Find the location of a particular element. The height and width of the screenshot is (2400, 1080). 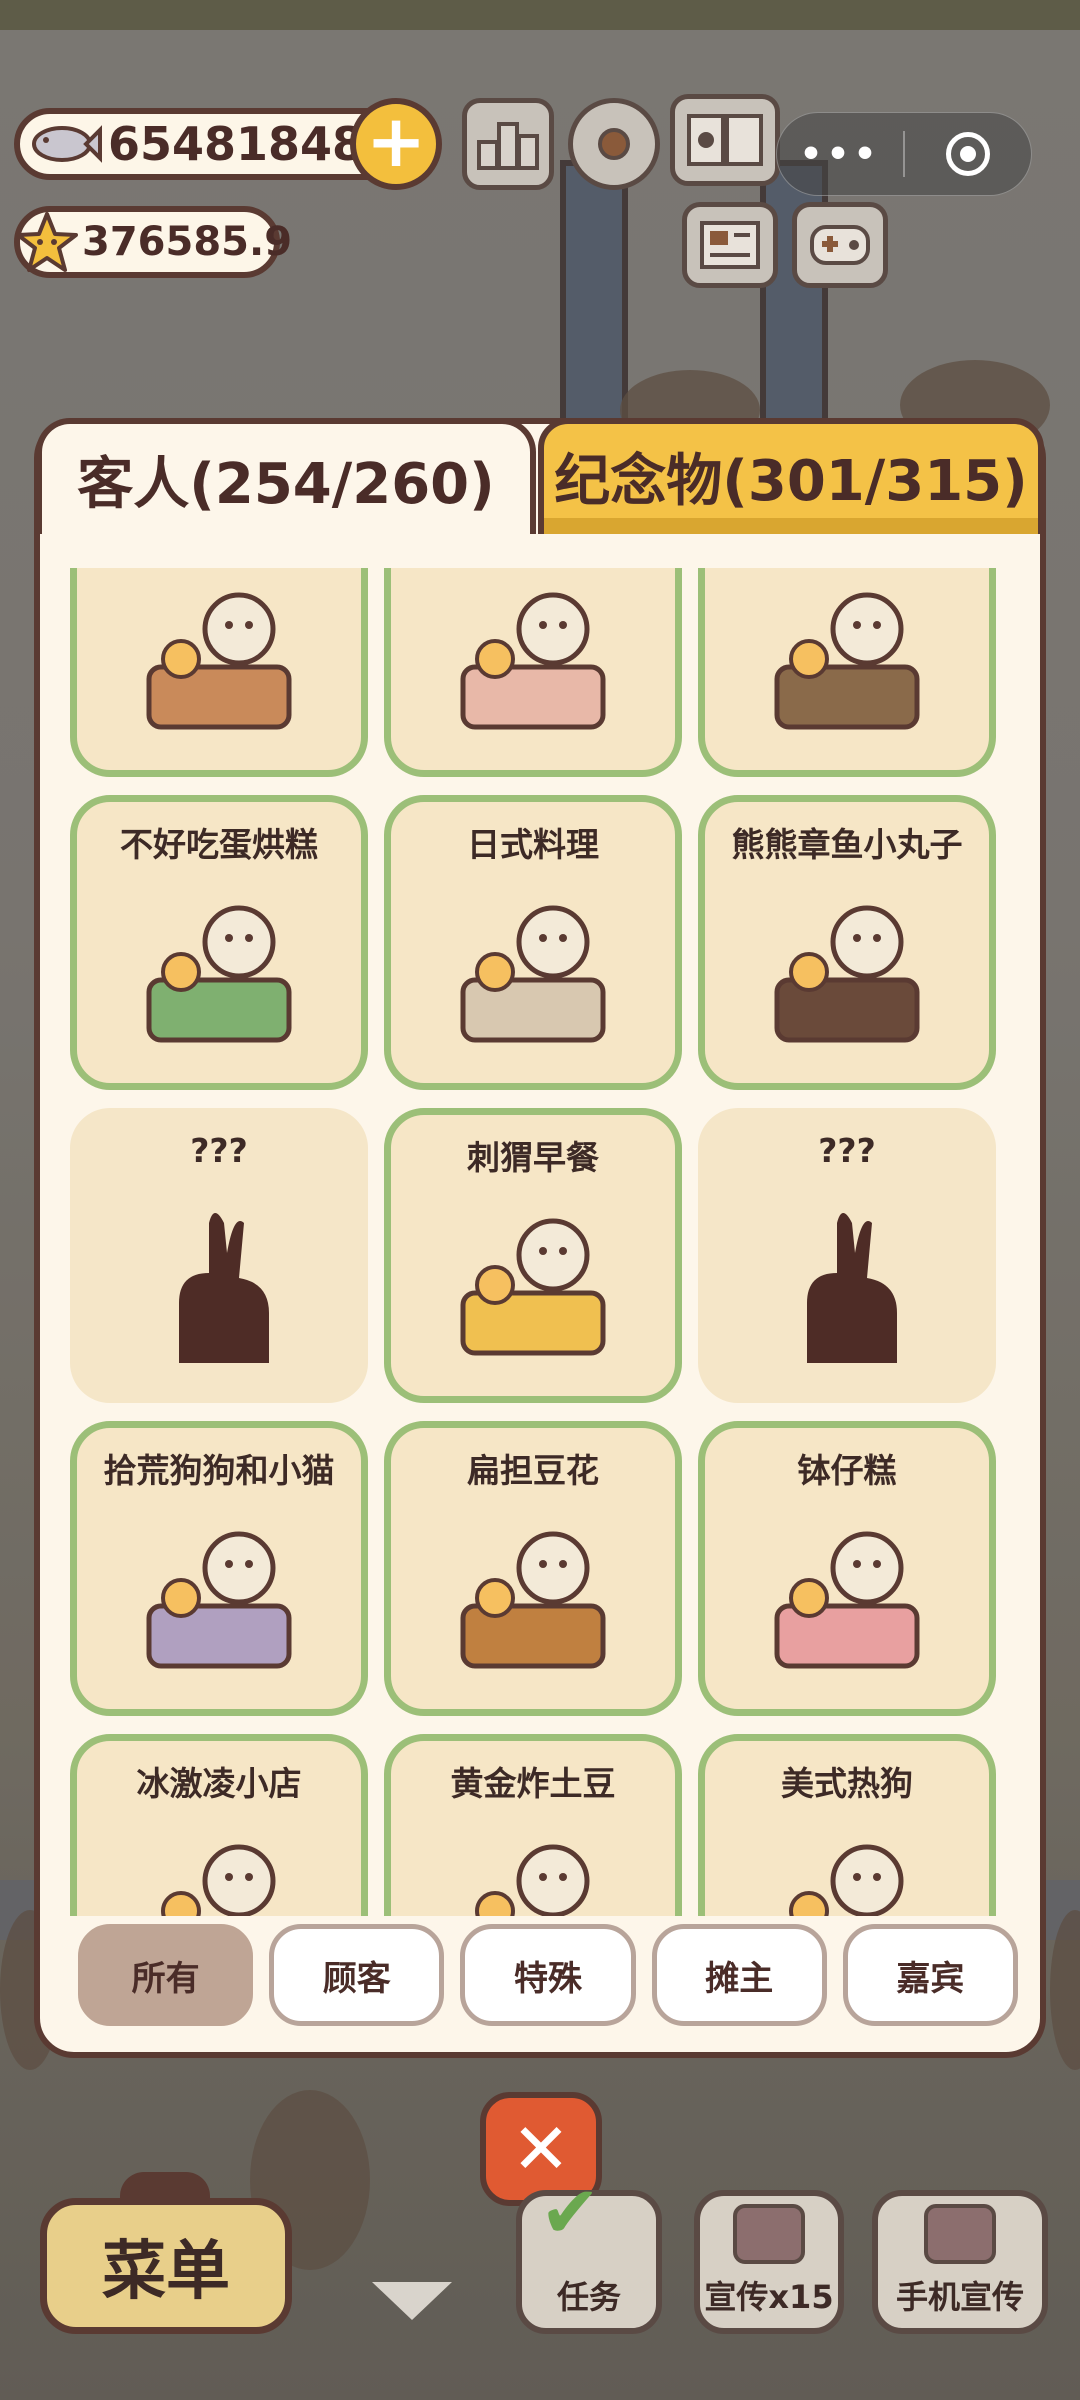

guest-card-name: 熊熊章鱼小丸子 is located at coordinates (847, 844).